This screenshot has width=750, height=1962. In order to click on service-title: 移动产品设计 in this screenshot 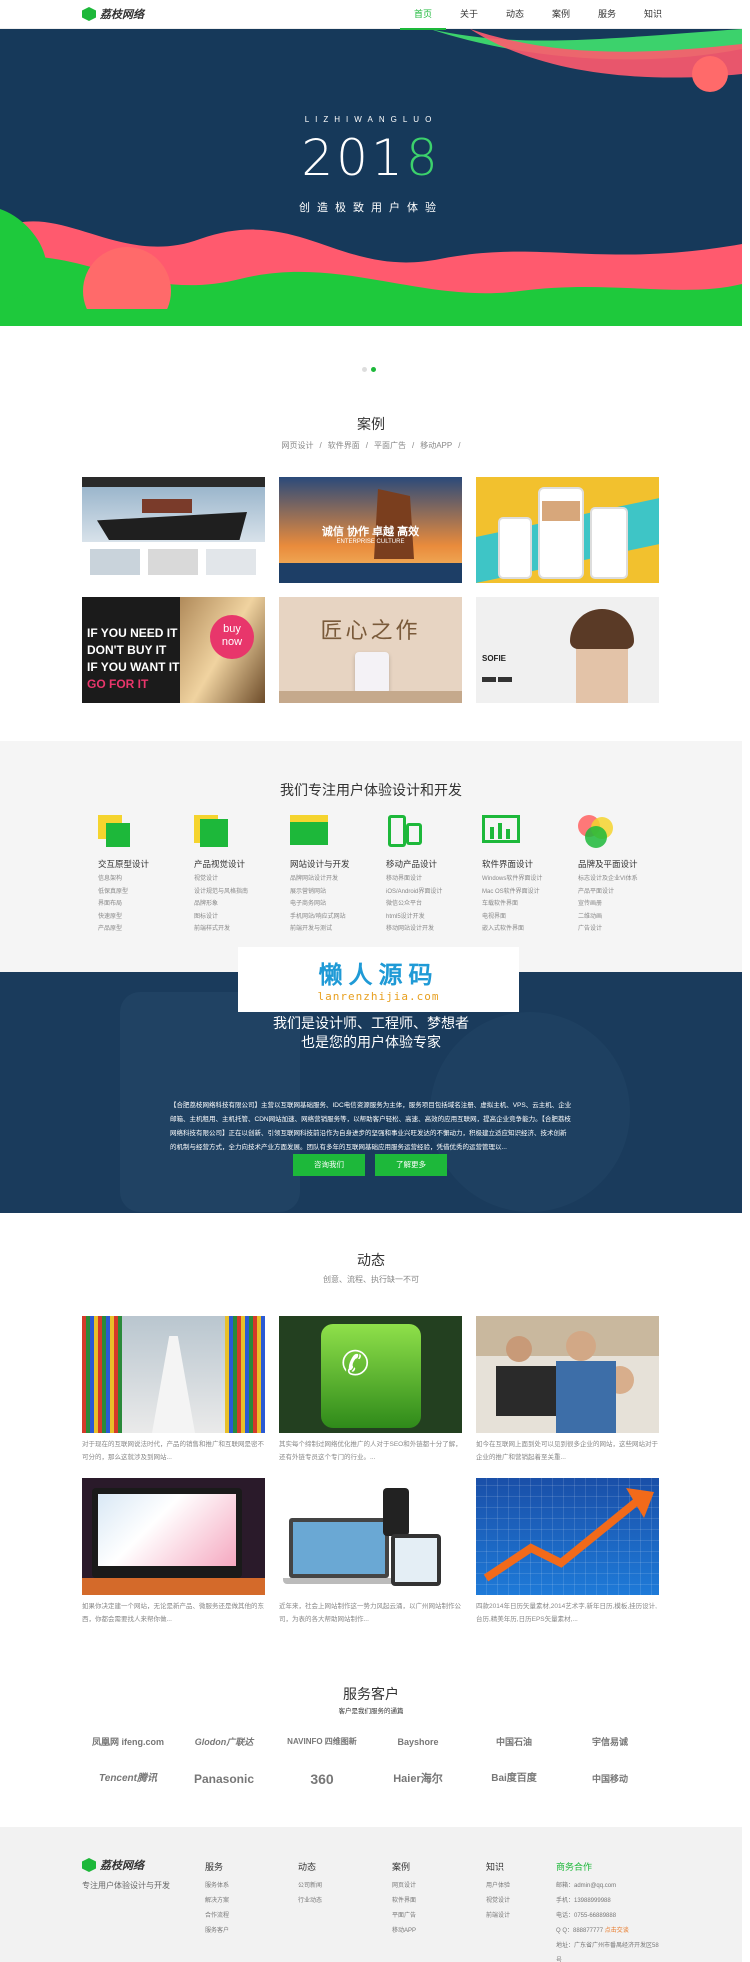, I will do `click(412, 864)`.